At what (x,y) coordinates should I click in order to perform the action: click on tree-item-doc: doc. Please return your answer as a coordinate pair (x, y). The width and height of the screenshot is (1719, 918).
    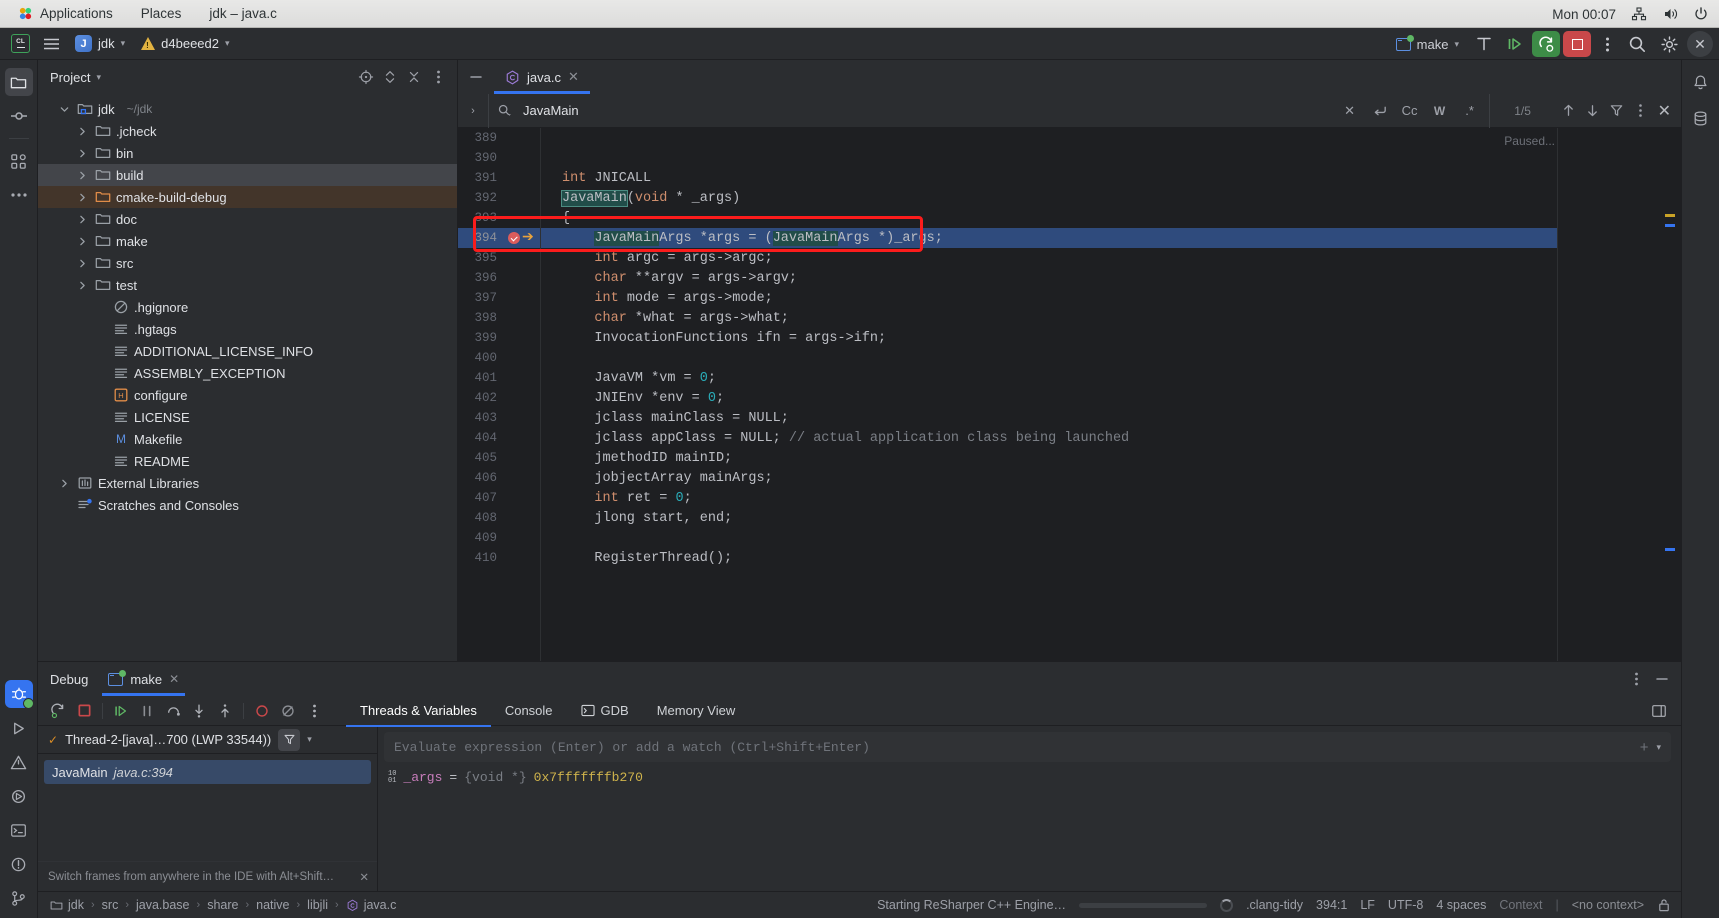
    Looking at the image, I should click on (247, 219).